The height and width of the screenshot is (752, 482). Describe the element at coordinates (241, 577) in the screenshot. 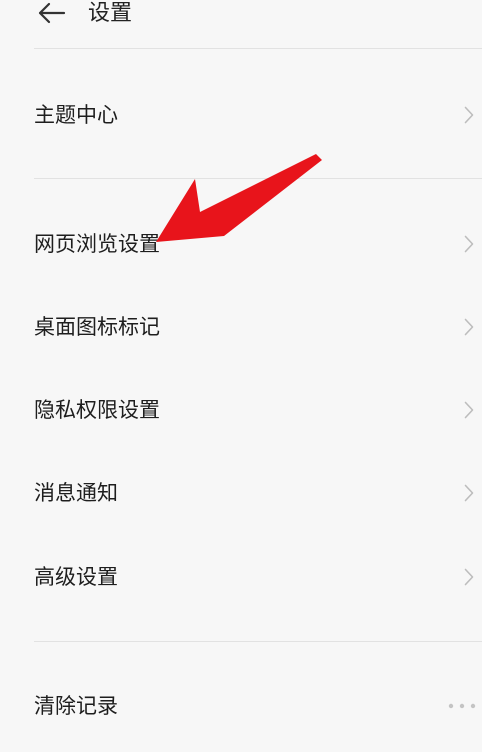

I see `menu-item-advanced-settings: 高级设置` at that location.